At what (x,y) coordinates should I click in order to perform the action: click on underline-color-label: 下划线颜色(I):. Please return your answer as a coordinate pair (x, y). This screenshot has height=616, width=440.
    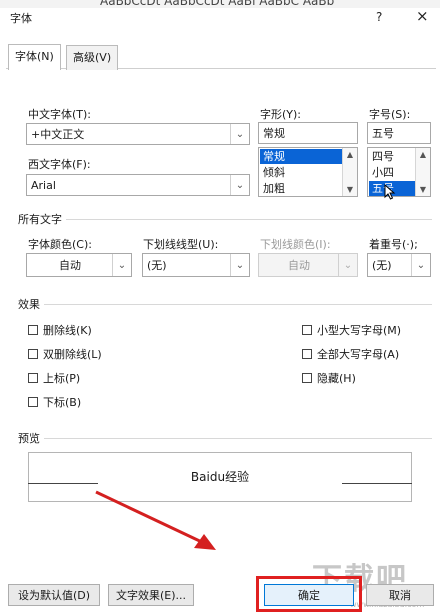
    Looking at the image, I should click on (295, 244).